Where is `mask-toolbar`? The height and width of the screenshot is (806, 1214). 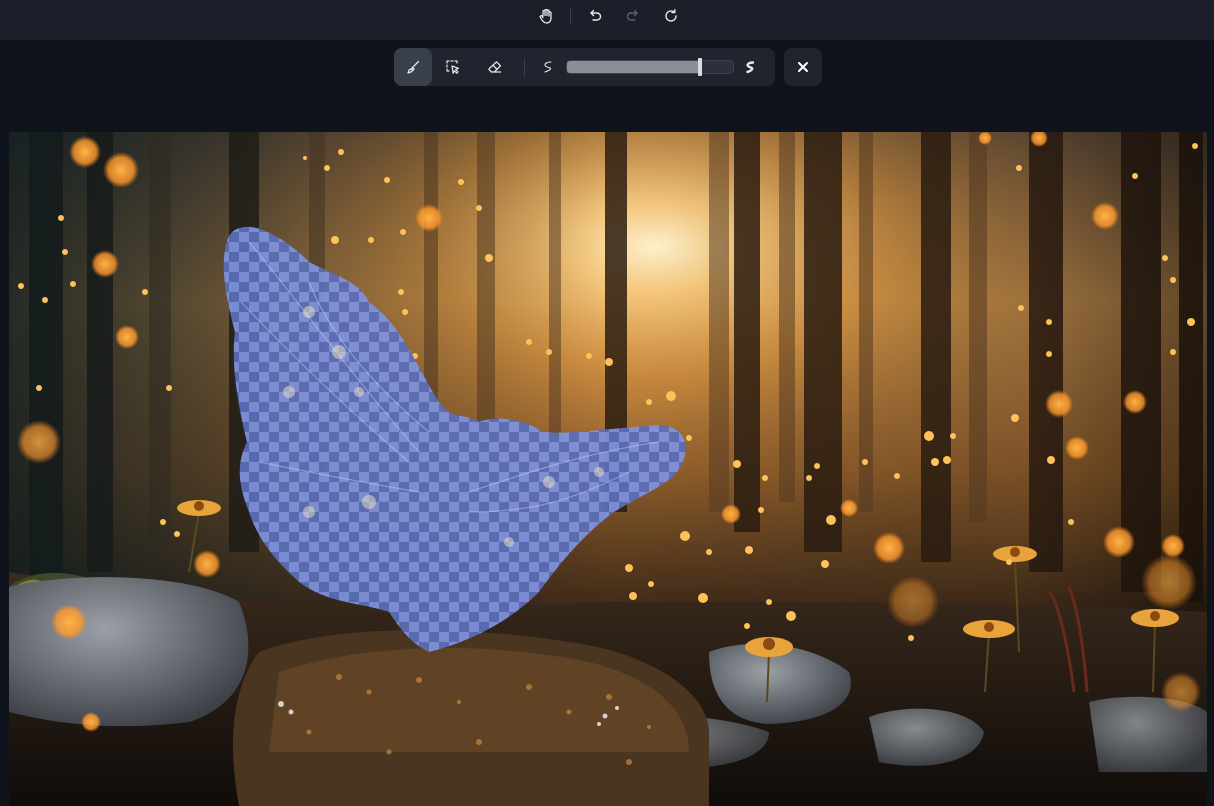 mask-toolbar is located at coordinates (584, 67).